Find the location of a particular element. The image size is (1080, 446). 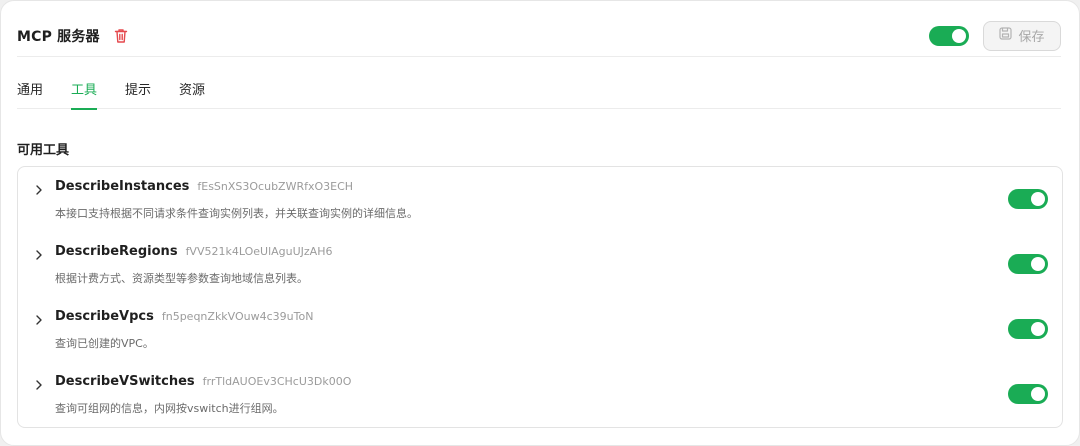

save-icon is located at coordinates (1006, 35).